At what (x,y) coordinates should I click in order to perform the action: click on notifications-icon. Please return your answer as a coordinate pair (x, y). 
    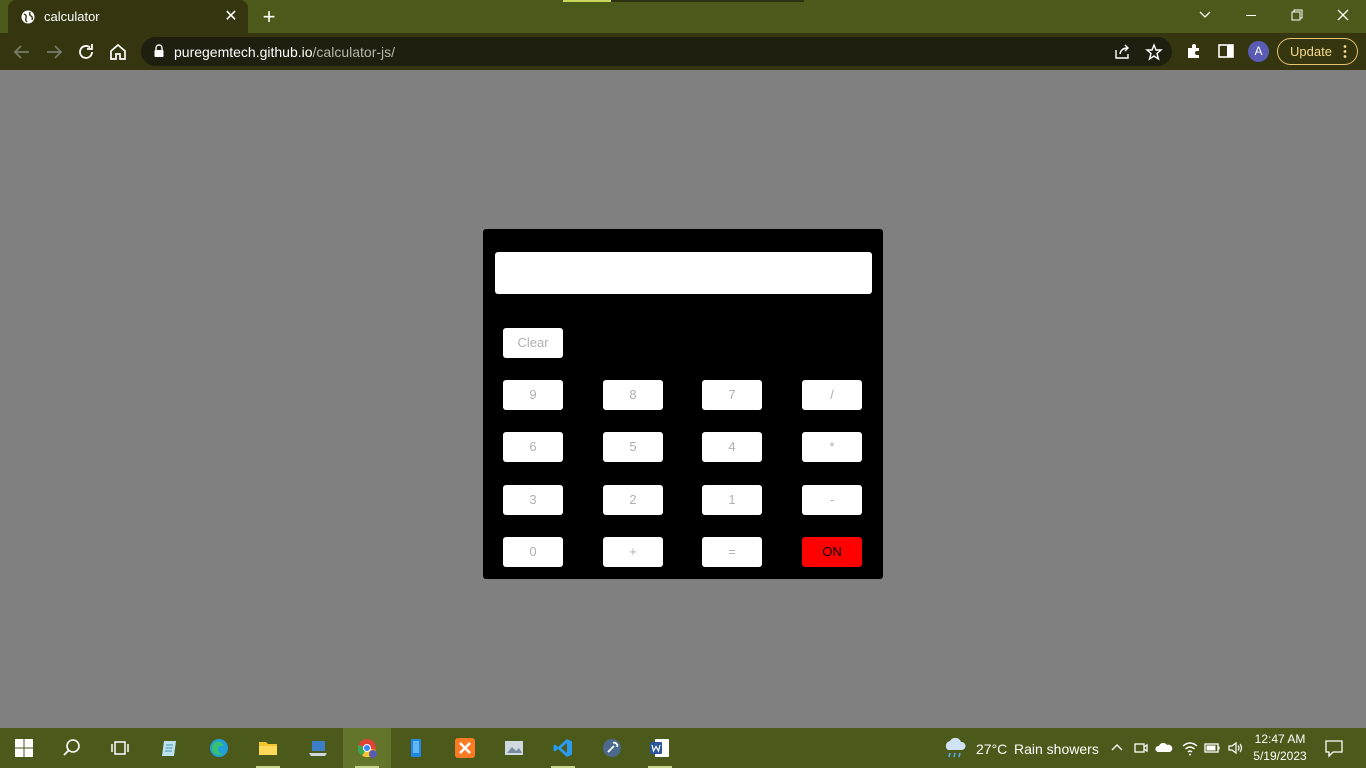
    Looking at the image, I should click on (1334, 748).